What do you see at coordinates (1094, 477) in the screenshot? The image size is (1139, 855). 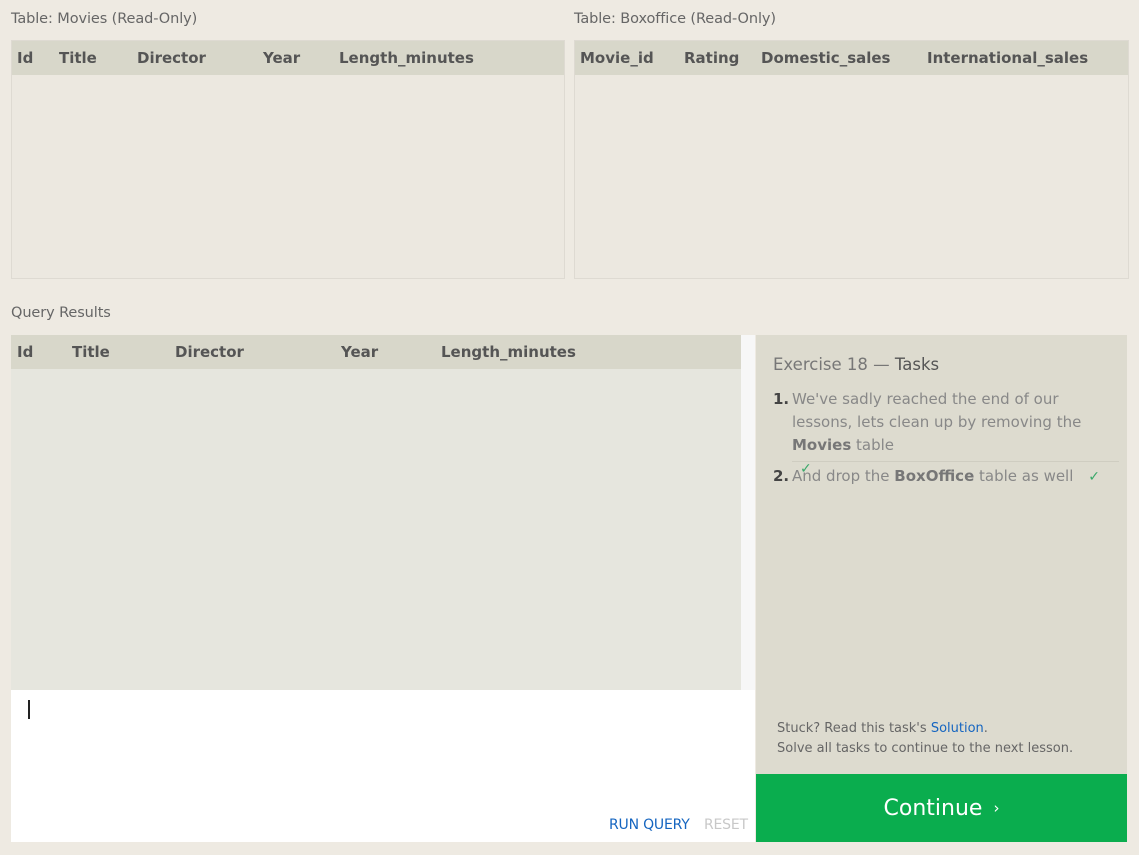 I see `checkmark-icon: ✓` at bounding box center [1094, 477].